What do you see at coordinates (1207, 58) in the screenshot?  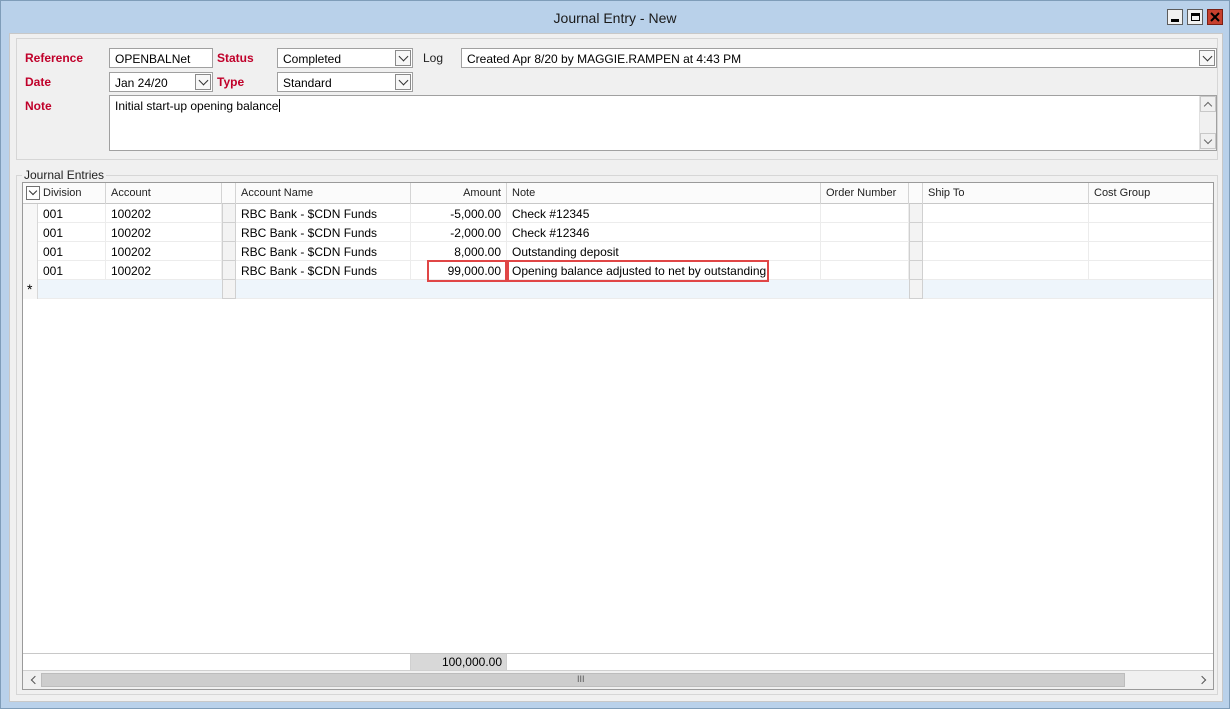 I see `log-dropdown-button` at bounding box center [1207, 58].